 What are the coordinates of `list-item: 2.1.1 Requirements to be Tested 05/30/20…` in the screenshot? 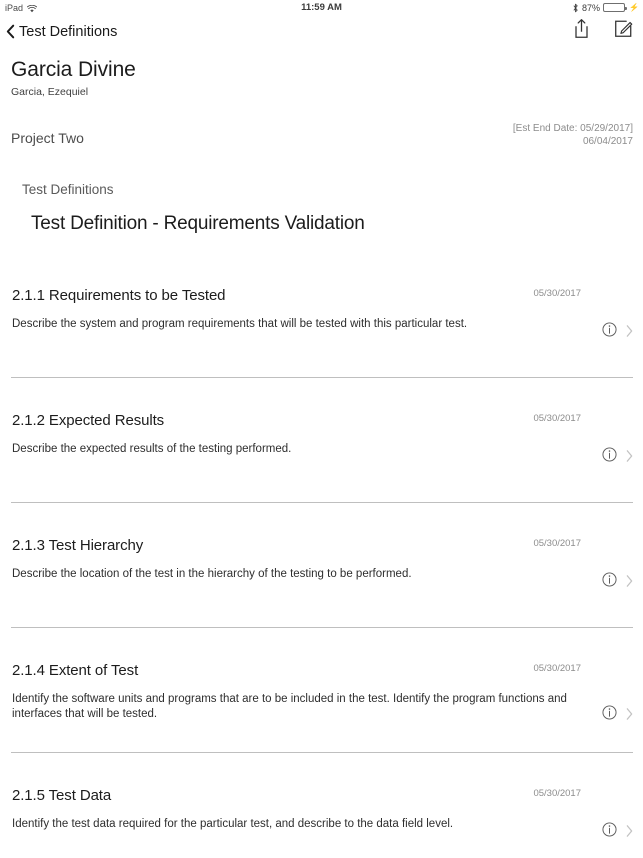 It's located at (321, 317).